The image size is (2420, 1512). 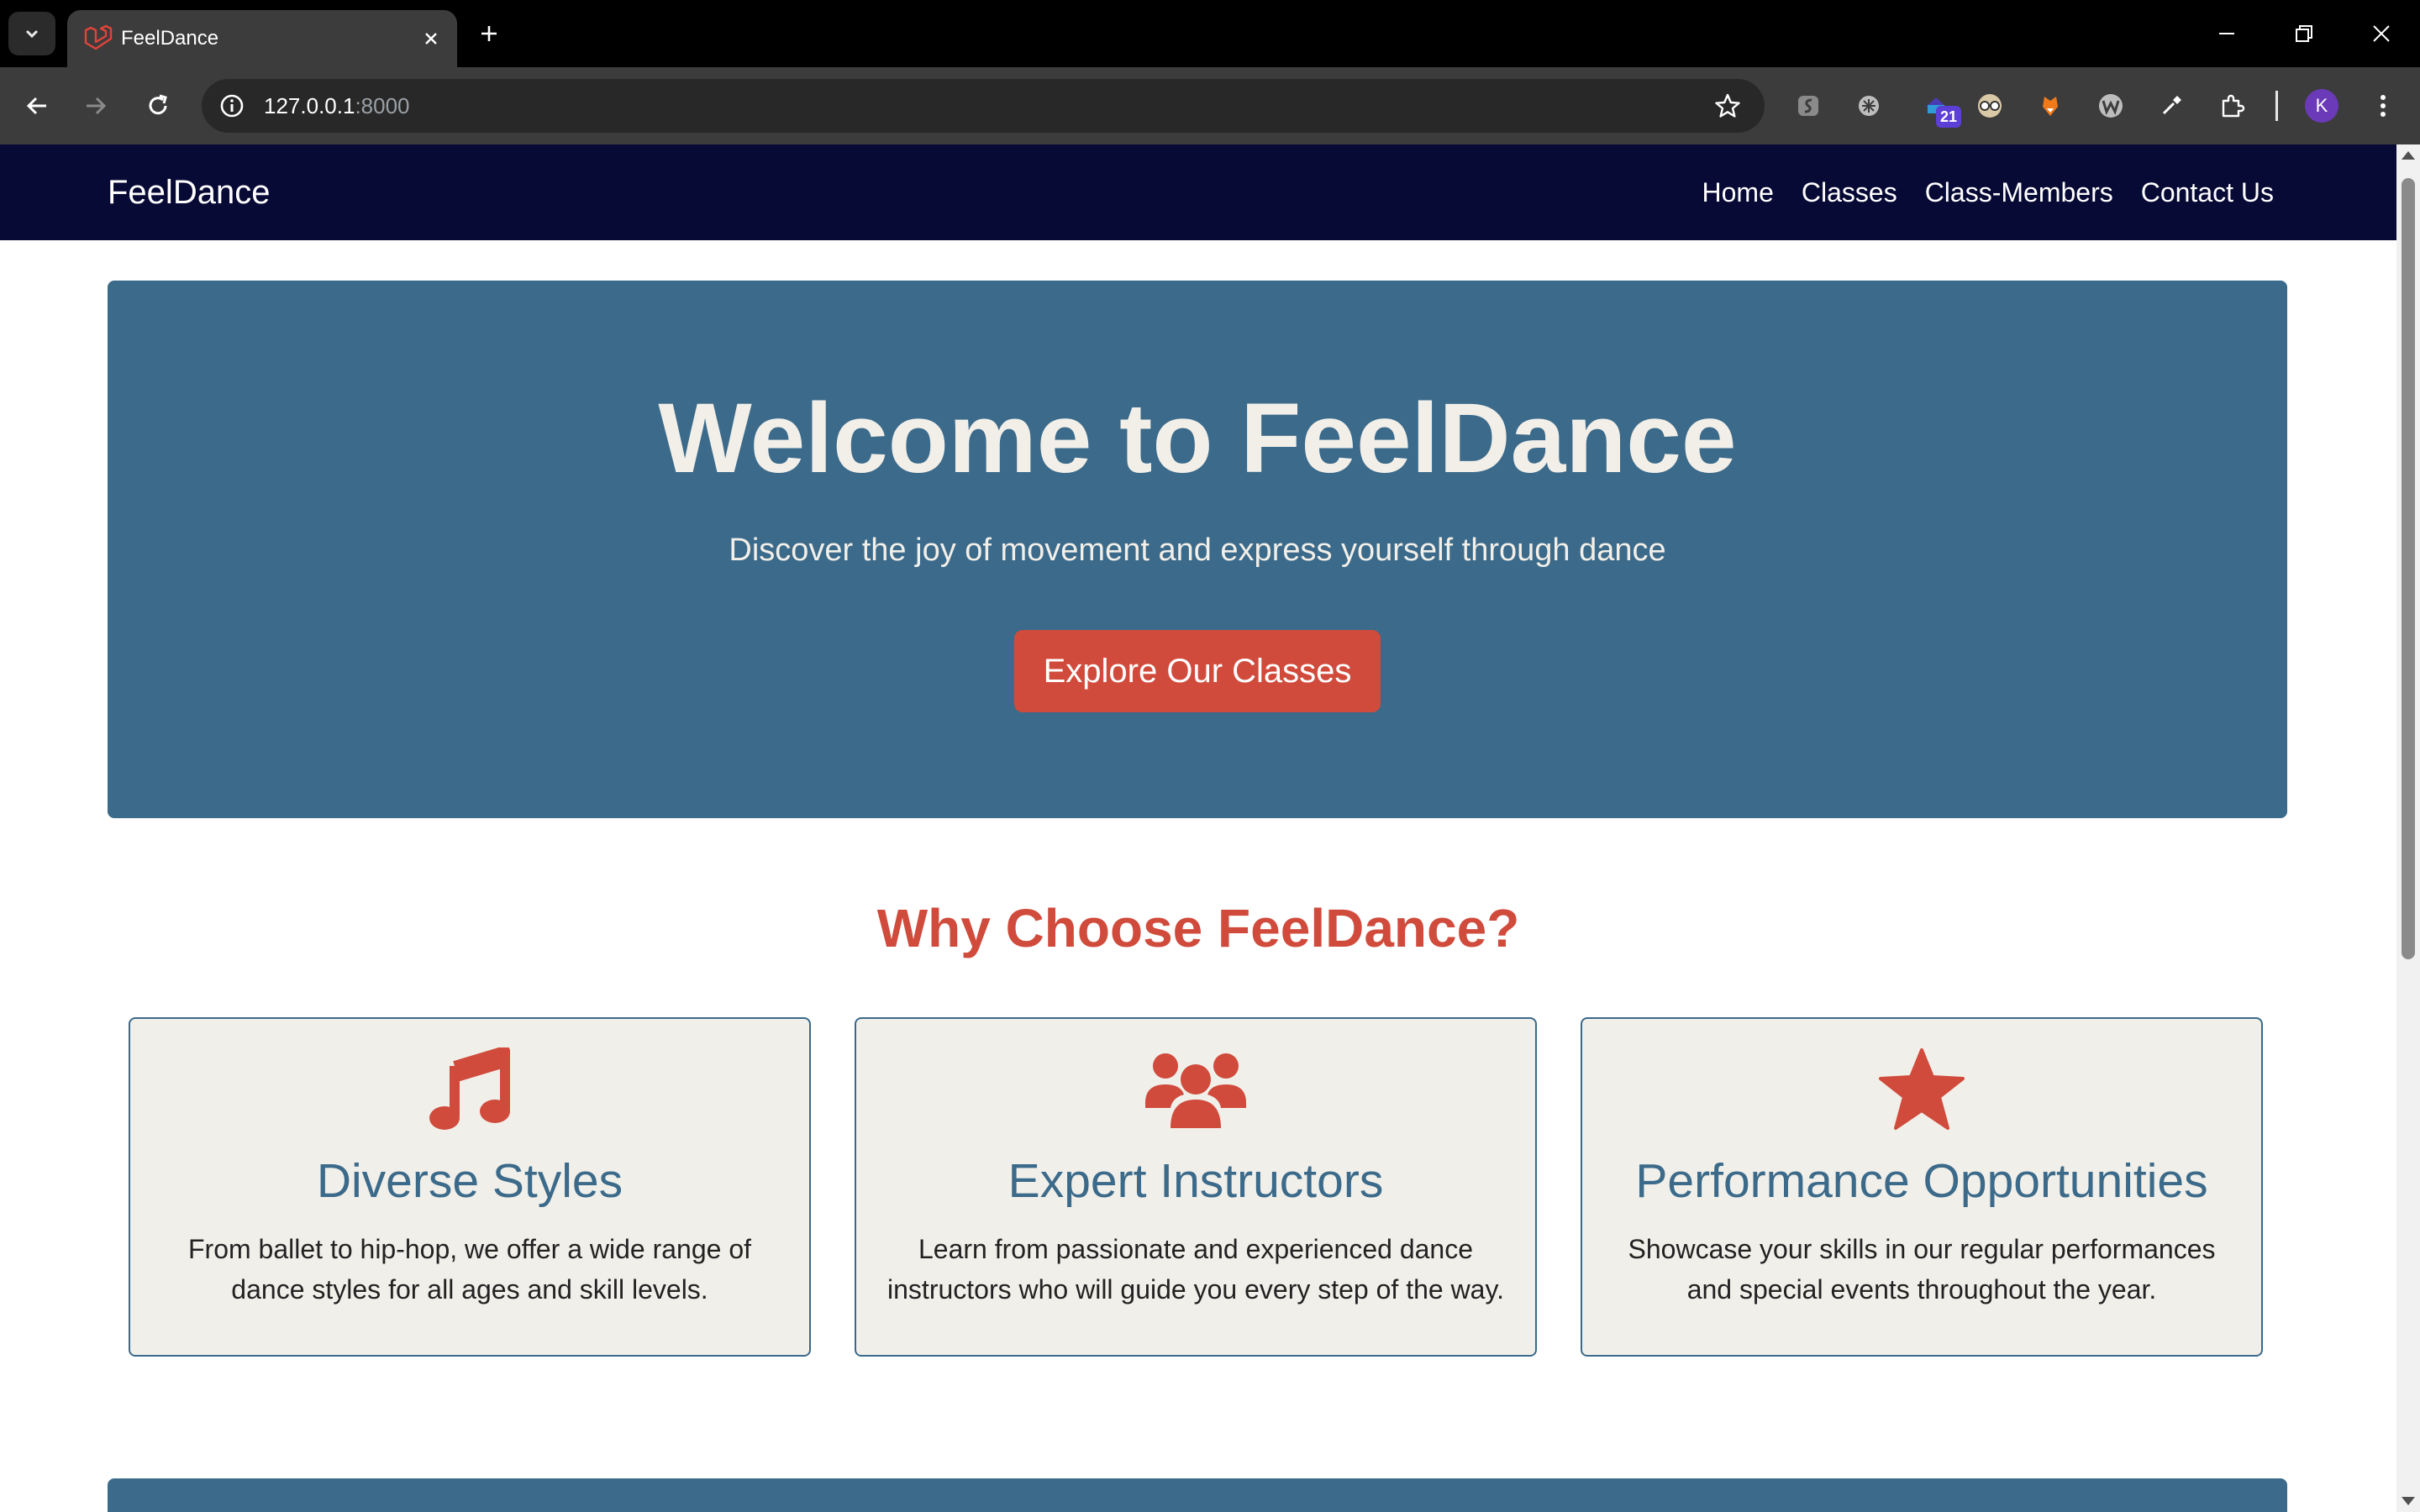 I want to click on cursor-extension-icon, so click(x=1869, y=106).